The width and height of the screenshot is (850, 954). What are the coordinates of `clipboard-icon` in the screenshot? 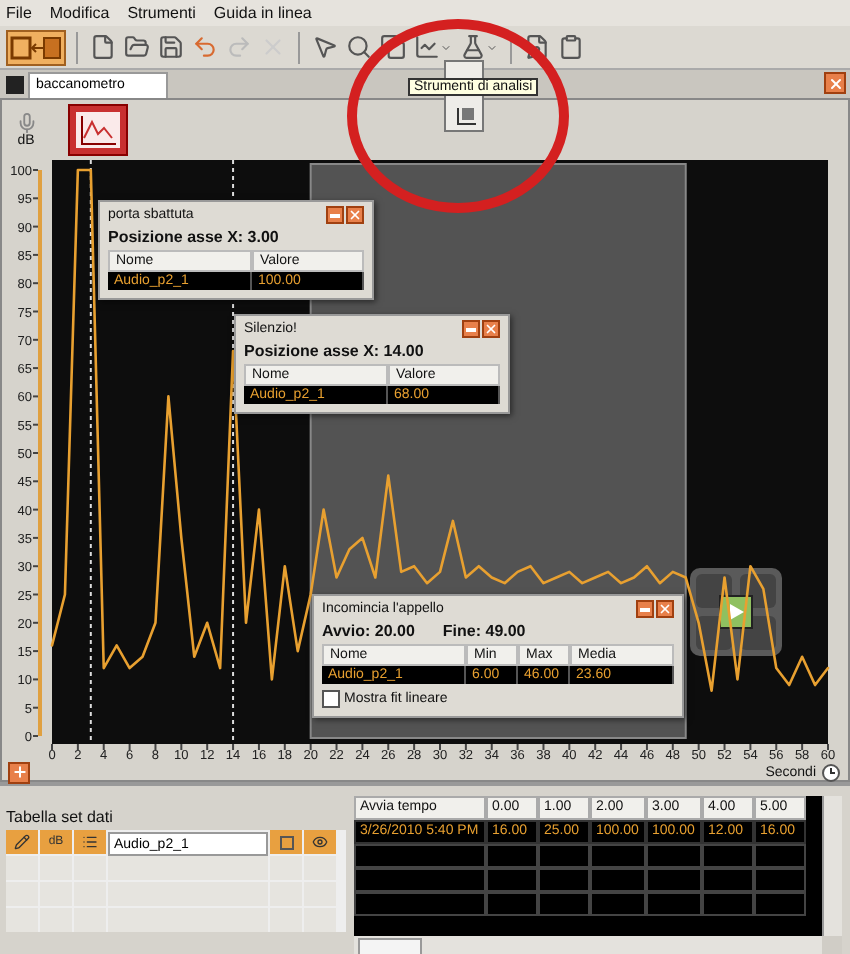 It's located at (571, 47).